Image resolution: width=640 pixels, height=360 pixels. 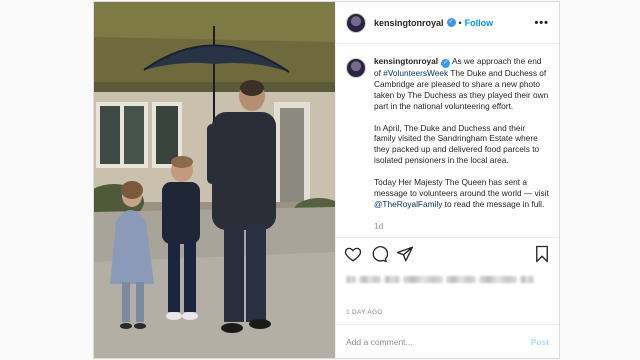 I want to click on follow-button: Follow, so click(x=479, y=23).